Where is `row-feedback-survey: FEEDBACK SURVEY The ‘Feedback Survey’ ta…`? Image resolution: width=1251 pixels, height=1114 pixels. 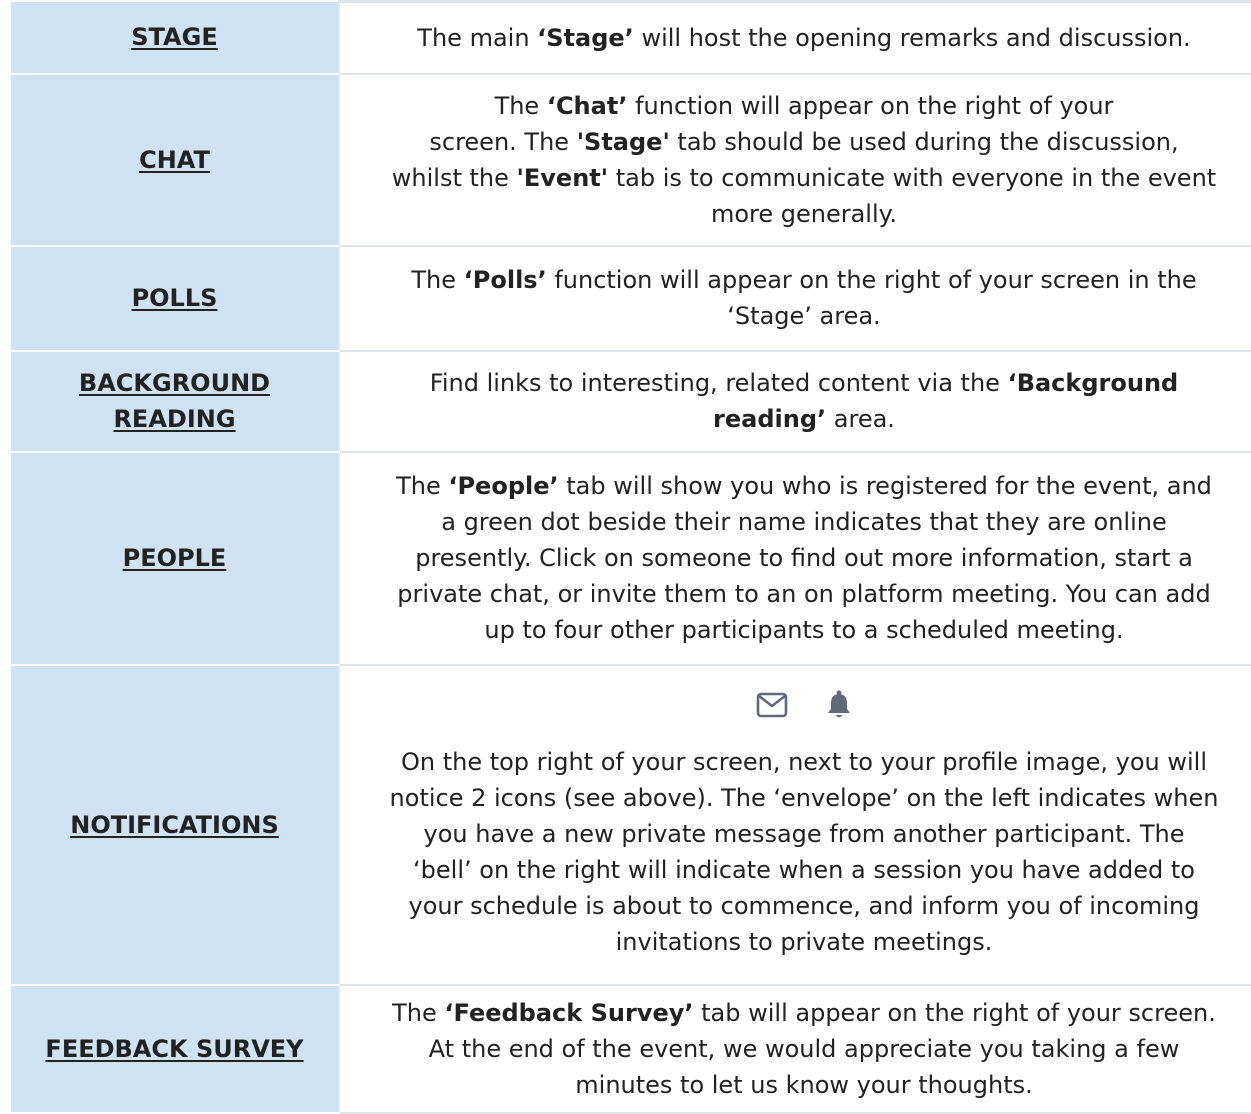 row-feedback-survey: FEEDBACK SURVEY The ‘Feedback Survey’ ta… is located at coordinates (628, 1049).